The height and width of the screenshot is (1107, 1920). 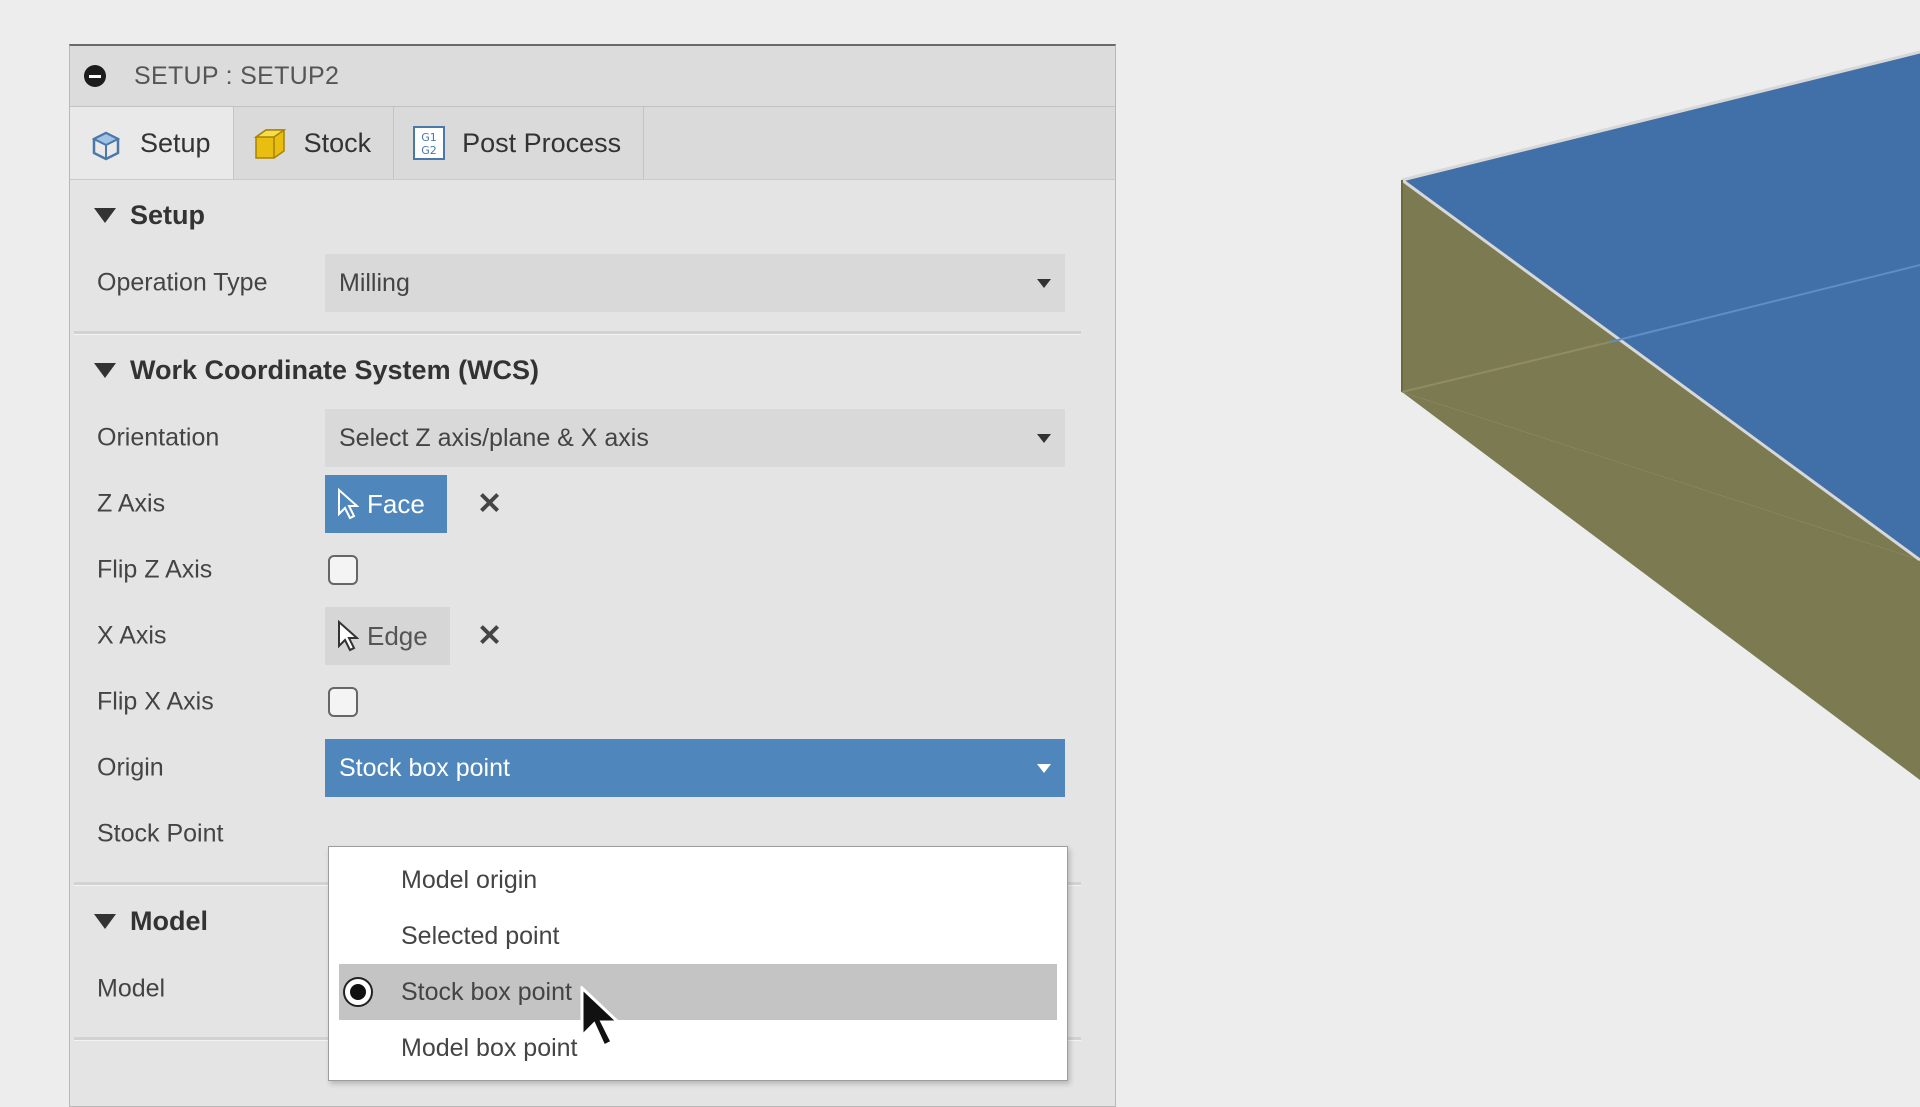 What do you see at coordinates (424, 767) in the screenshot?
I see `dropdown-value: Stock box point` at bounding box center [424, 767].